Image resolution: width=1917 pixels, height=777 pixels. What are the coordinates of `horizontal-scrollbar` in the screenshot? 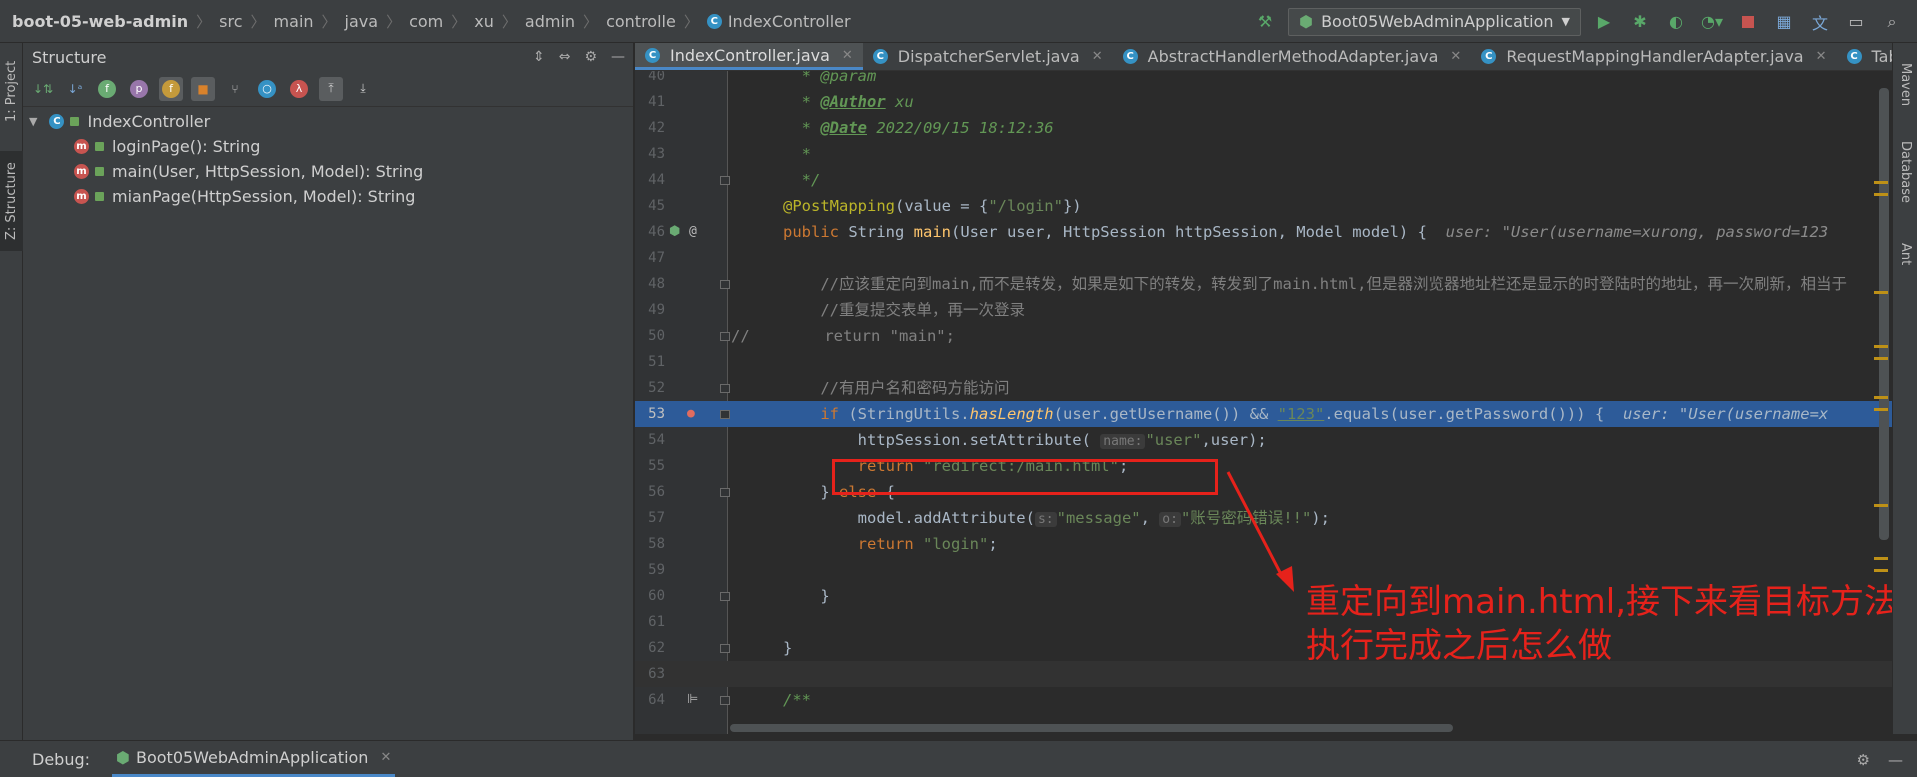 It's located at (1091, 728).